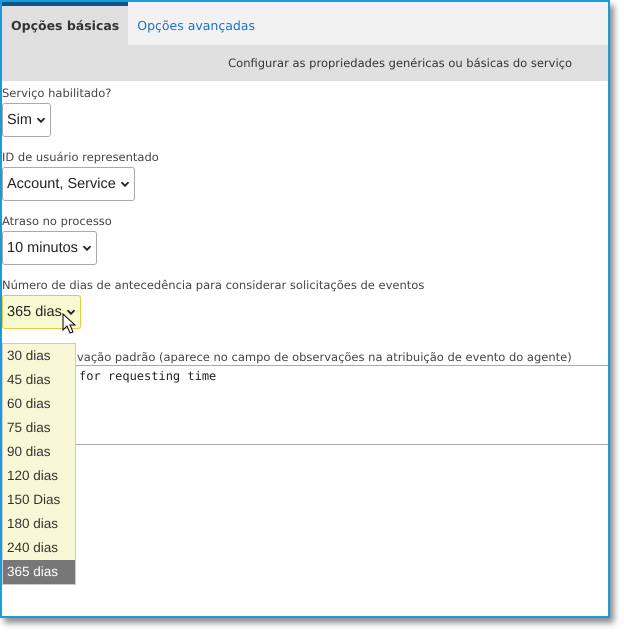 Image resolution: width=624 pixels, height=633 pixels. What do you see at coordinates (213, 285) in the screenshot?
I see `field-label: Número de dias de antecedência para considerar solicitações de eventos` at bounding box center [213, 285].